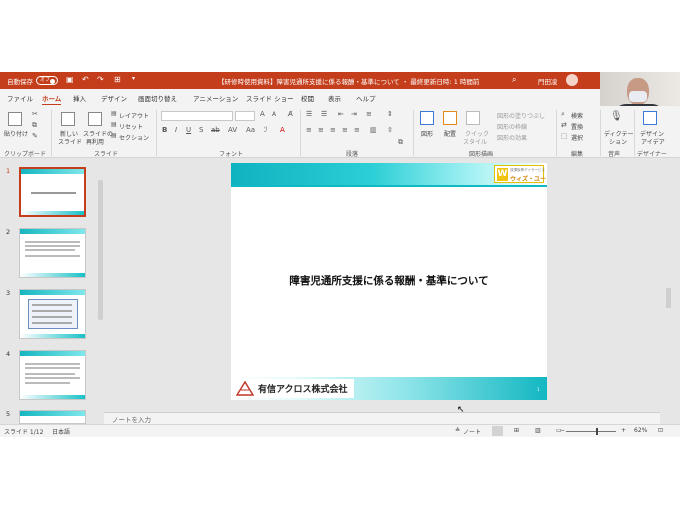  Describe the element at coordinates (324, 114) in the screenshot. I see `numbering-icon: ☰` at that location.